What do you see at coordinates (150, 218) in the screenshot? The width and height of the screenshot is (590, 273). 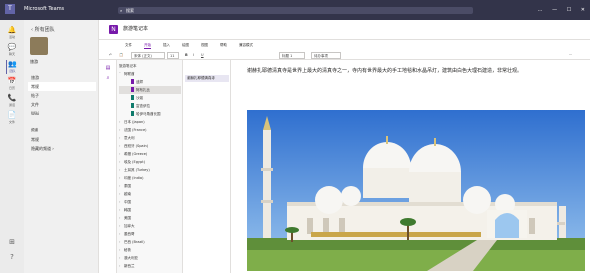 I see `section-item: › 美国` at bounding box center [150, 218].